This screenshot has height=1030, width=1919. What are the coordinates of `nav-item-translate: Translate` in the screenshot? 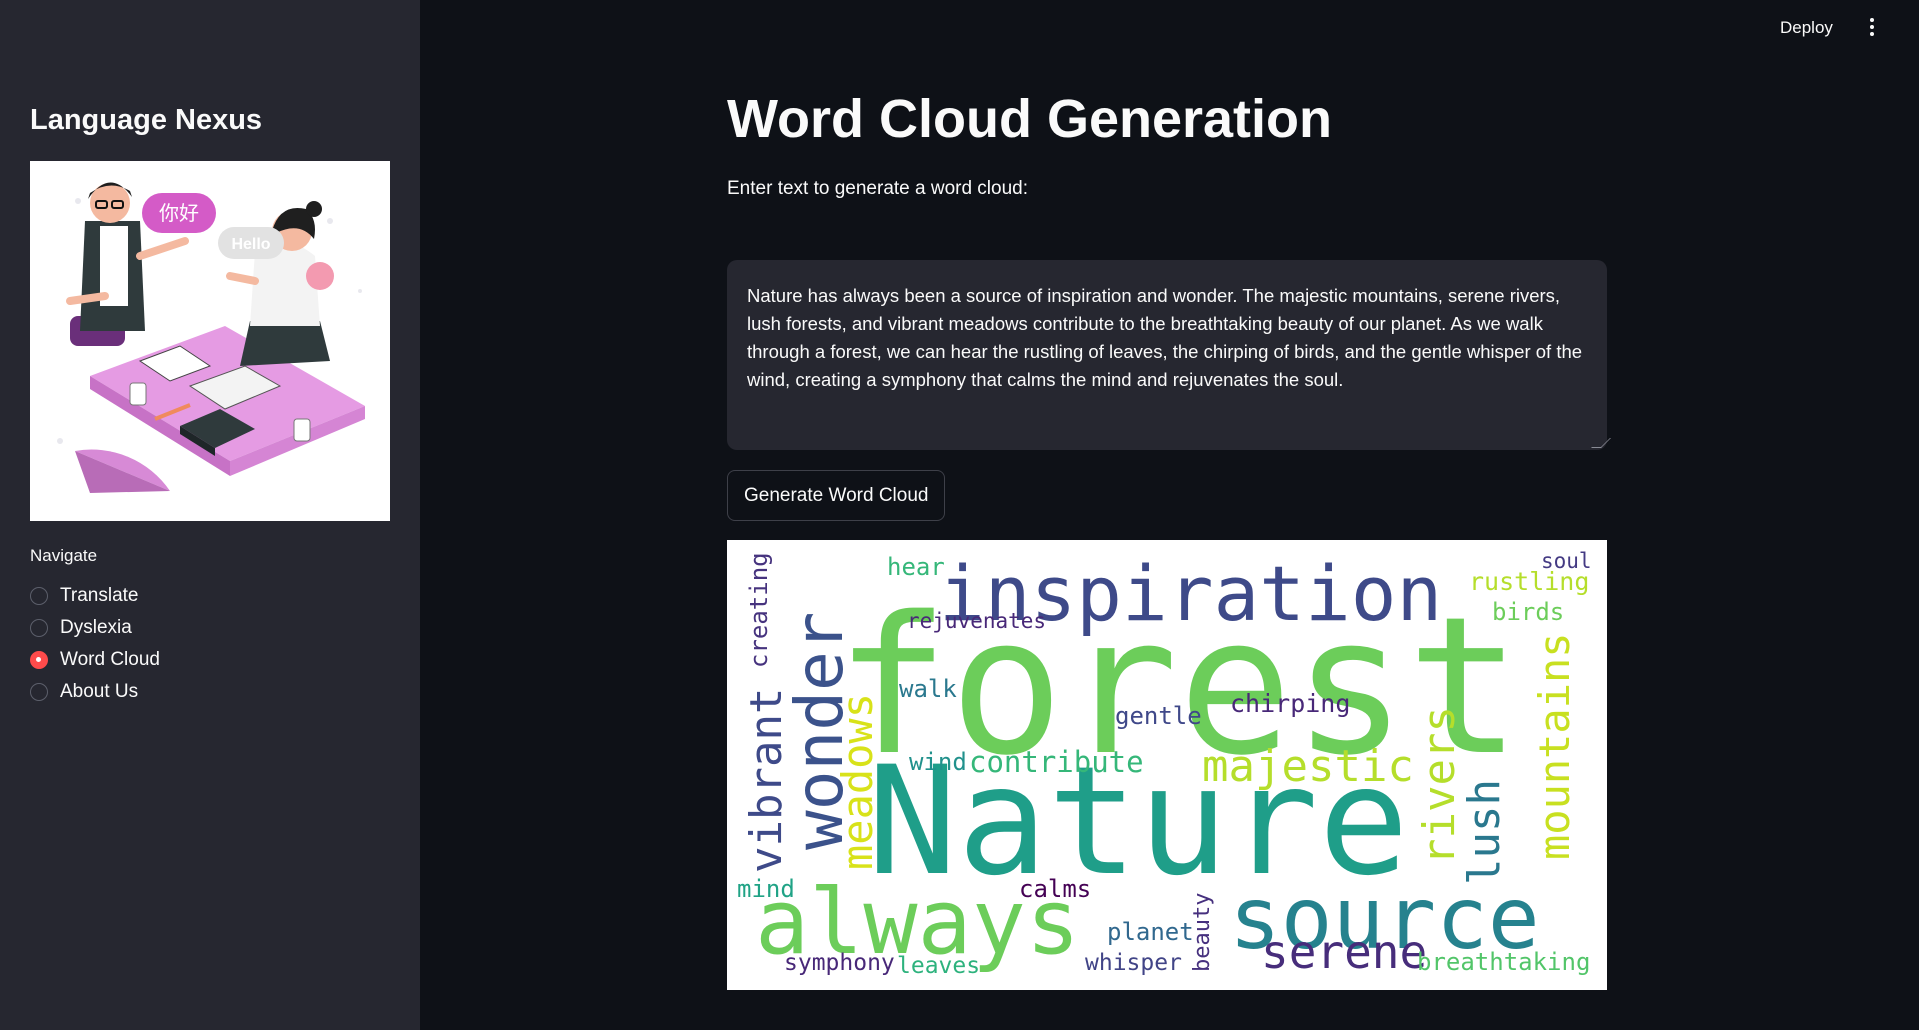 It's located at (95, 596).